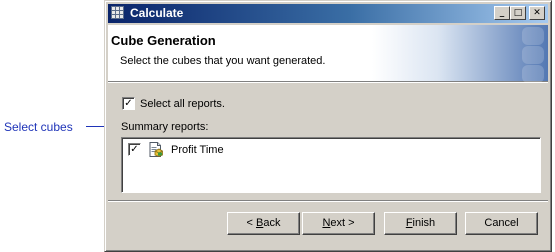 The width and height of the screenshot is (555, 252). I want to click on next-button: Next >, so click(338, 223).